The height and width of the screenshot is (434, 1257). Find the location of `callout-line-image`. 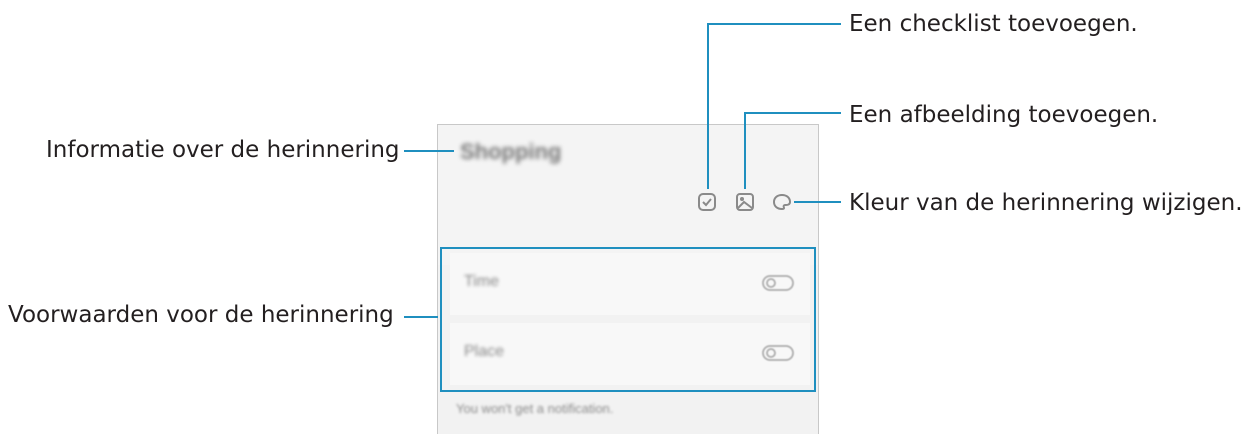

callout-line-image is located at coordinates (745, 150).